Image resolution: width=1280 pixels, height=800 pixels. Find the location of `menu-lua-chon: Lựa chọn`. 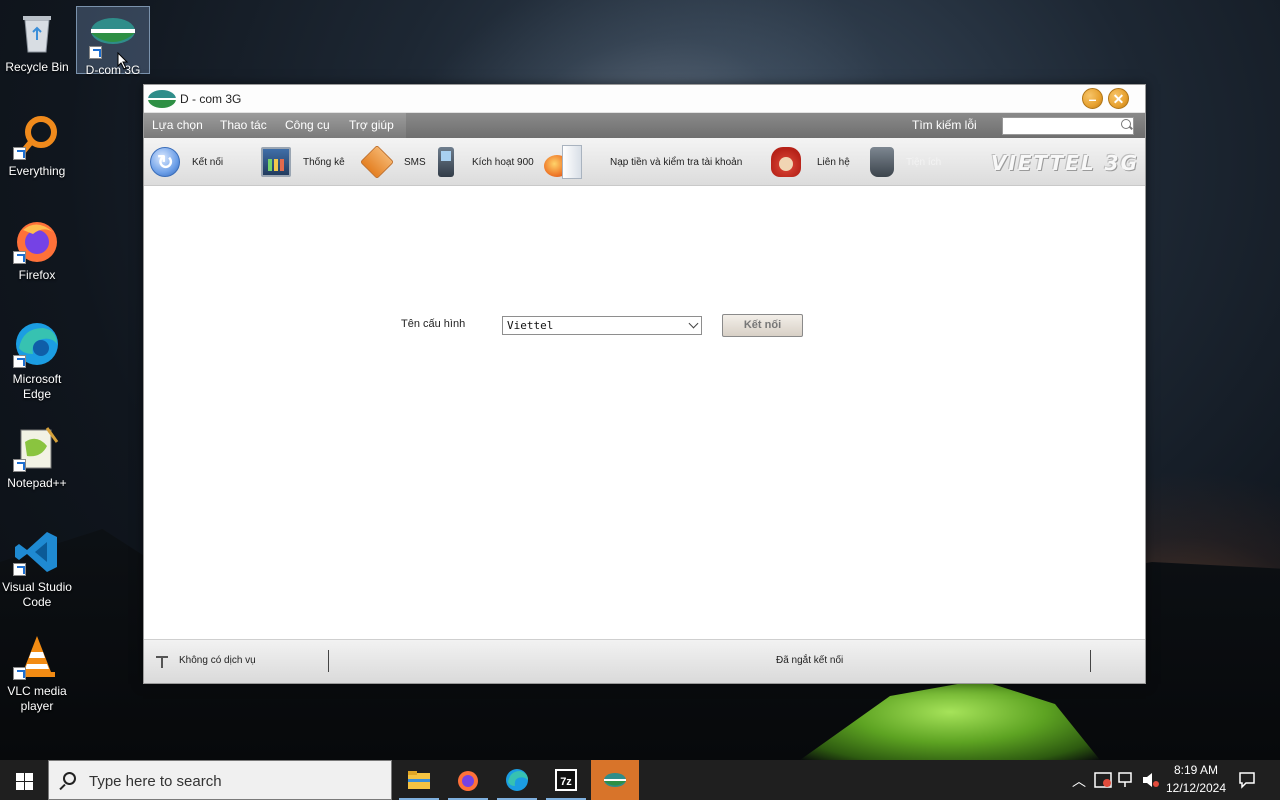

menu-lua-chon: Lựa chọn is located at coordinates (177, 125).